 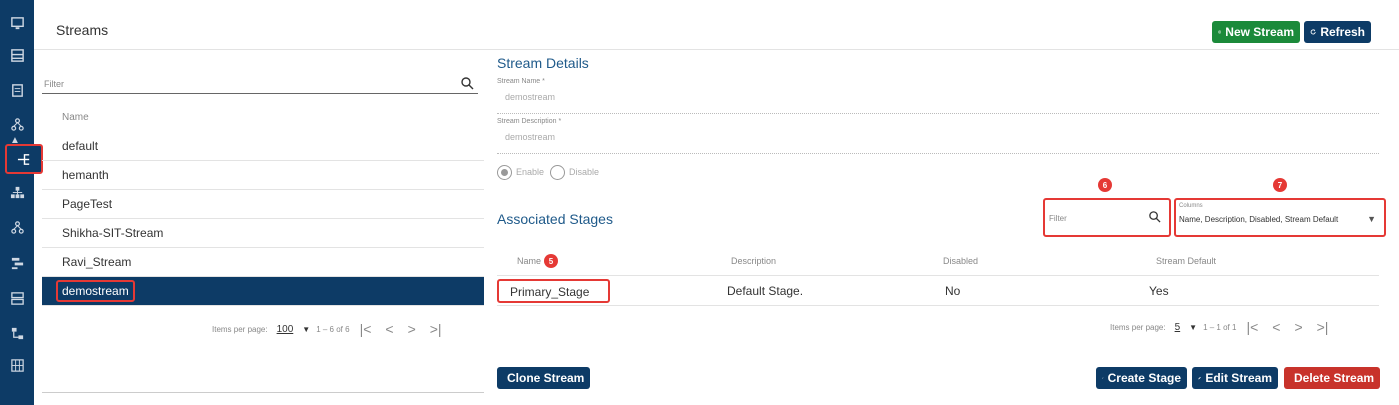 I want to click on create-stage-label: Create Stage, so click(x=1144, y=378).